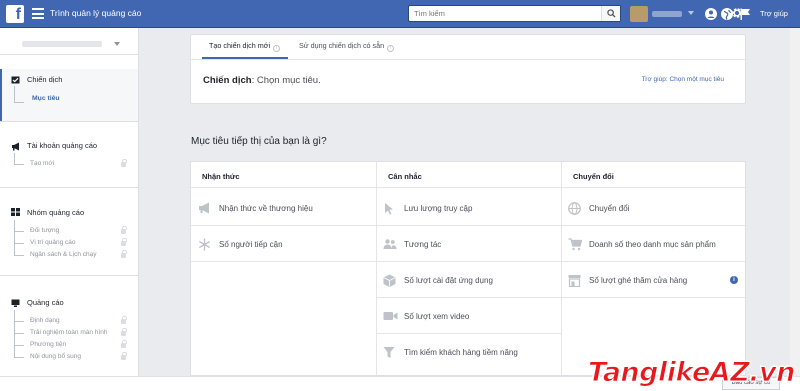 This screenshot has width=800, height=391. What do you see at coordinates (638, 280) in the screenshot?
I see `objective-label: Số lượt ghé thăm cửa hàng` at bounding box center [638, 280].